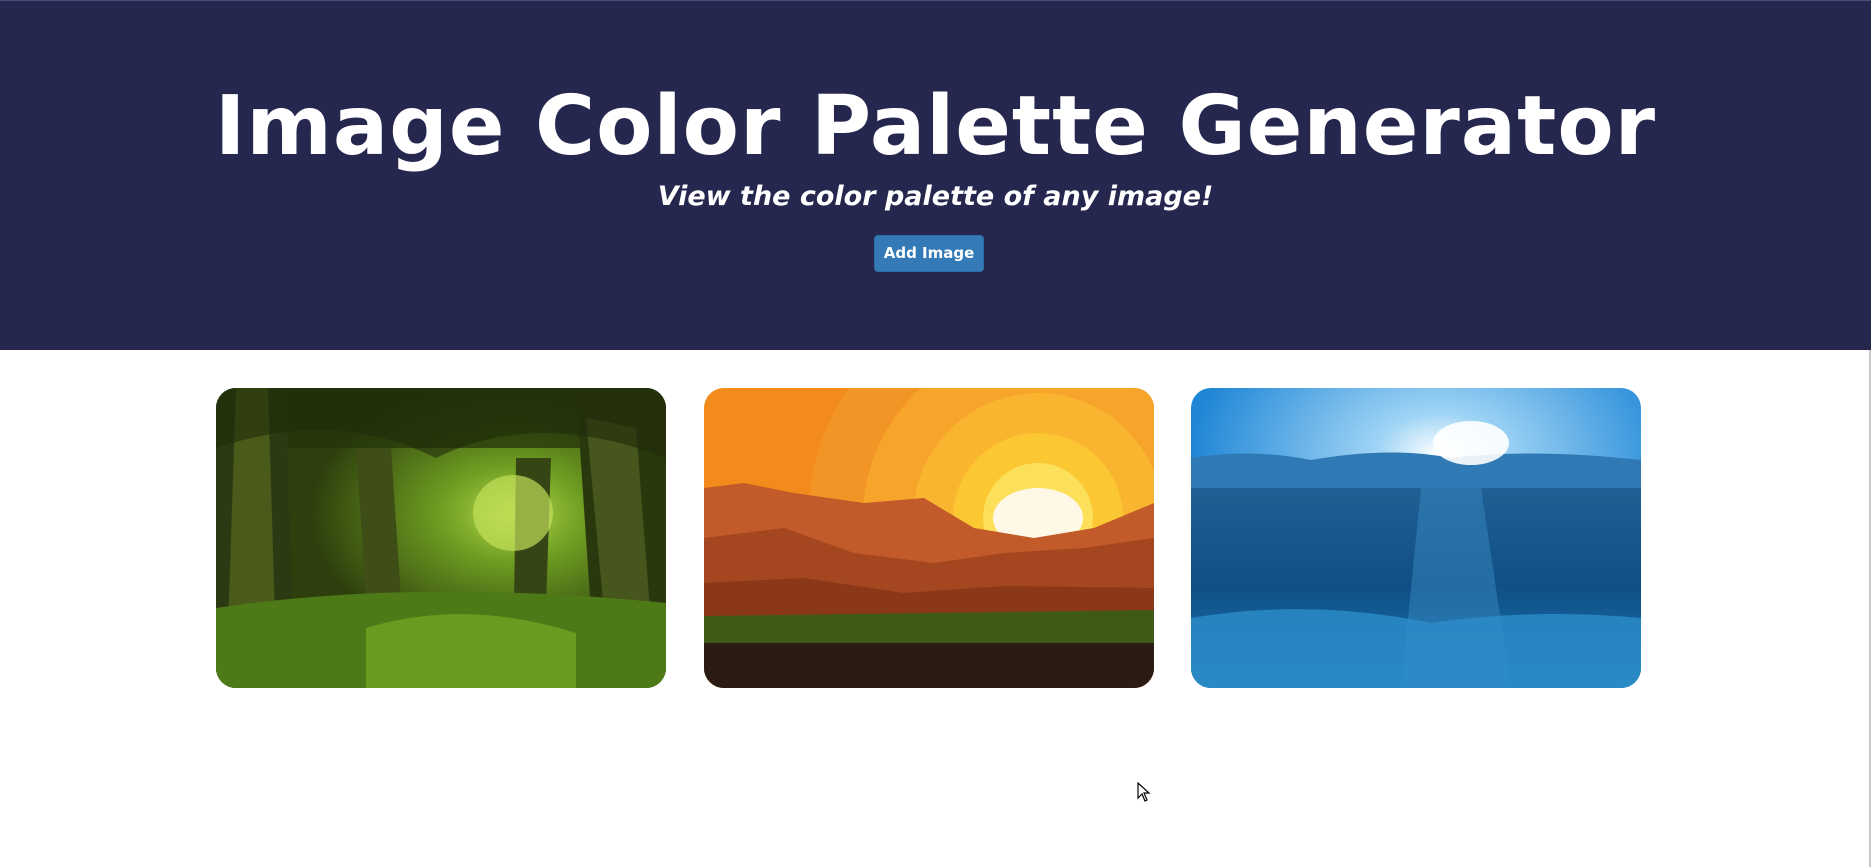  I want to click on page-title: Image Color Palette Generator, so click(935, 126).